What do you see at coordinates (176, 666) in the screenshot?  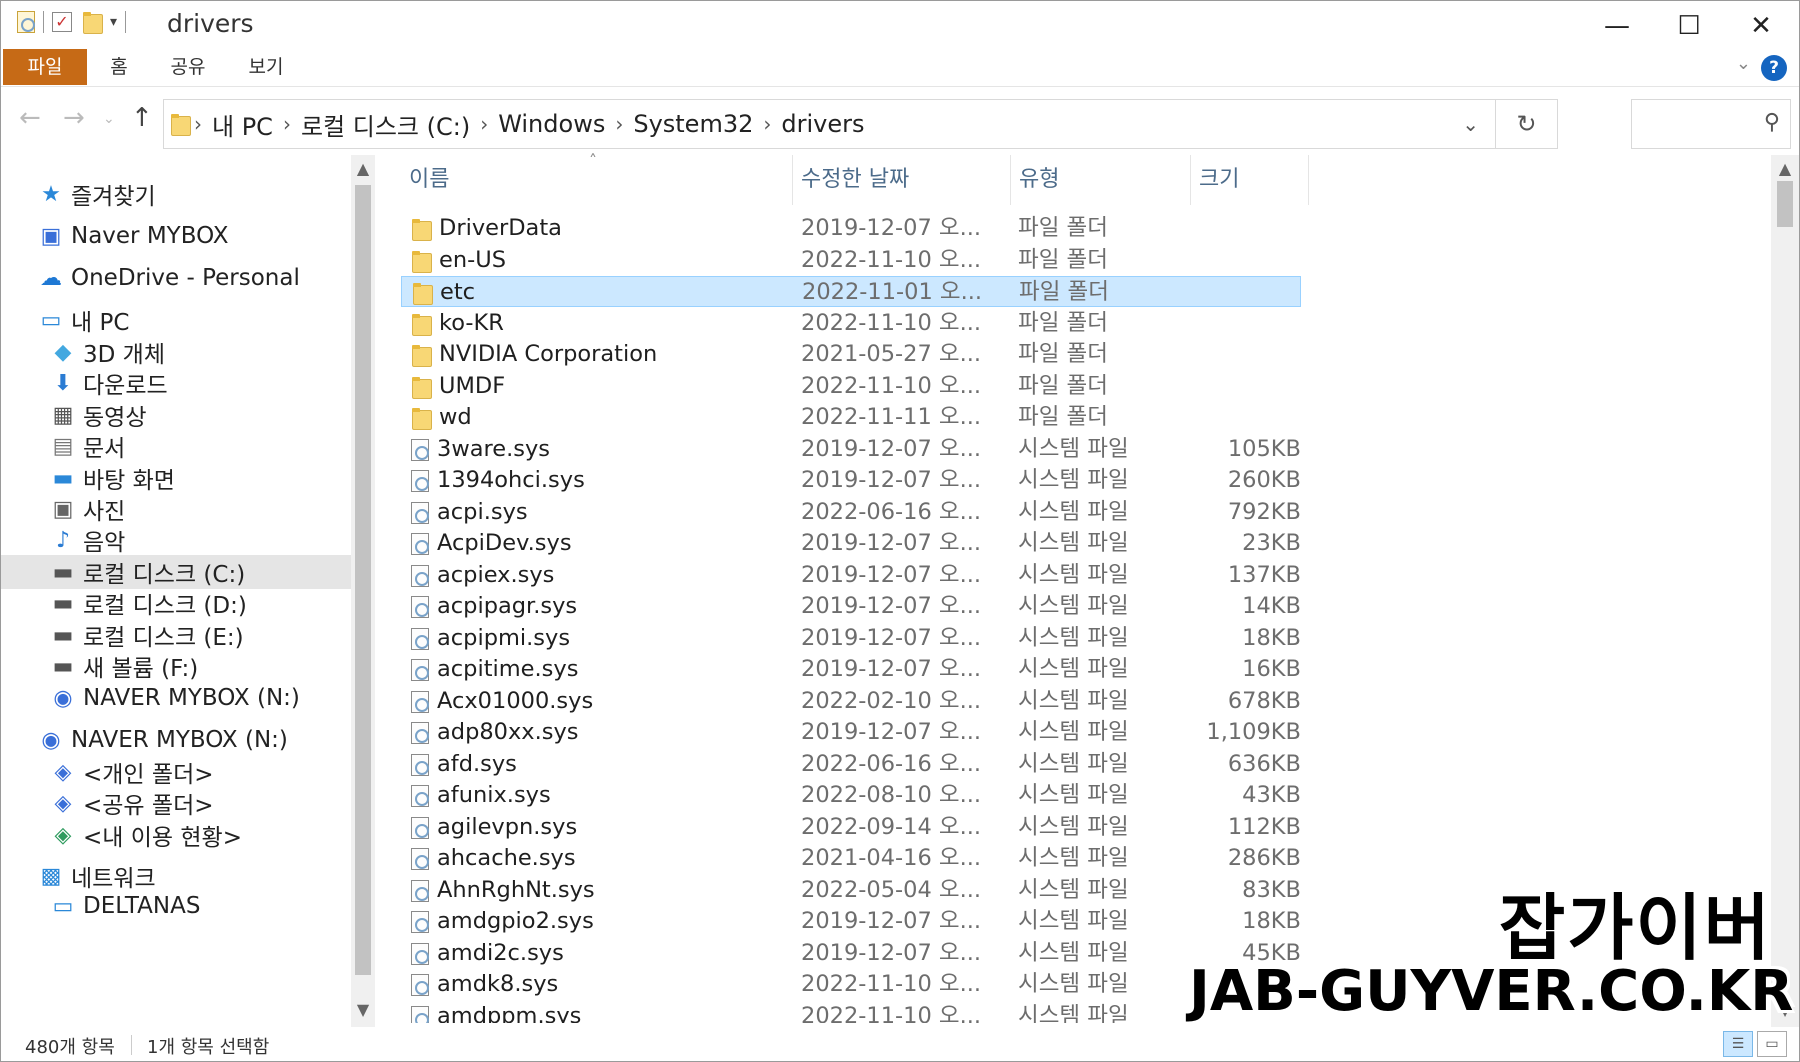 I see `sidebar-item: ▬ 새 볼륨 (F:)` at bounding box center [176, 666].